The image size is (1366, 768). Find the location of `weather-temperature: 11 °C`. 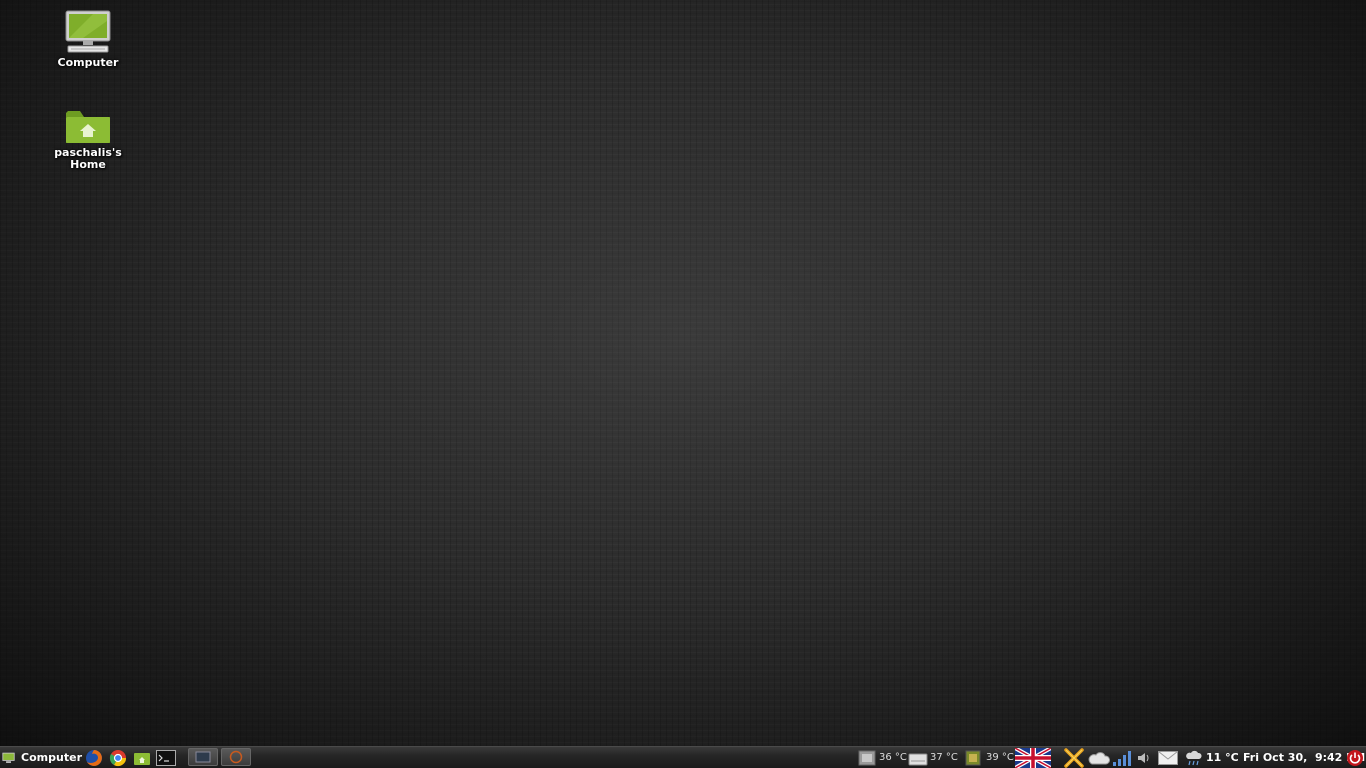

weather-temperature: 11 °C is located at coordinates (1222, 757).